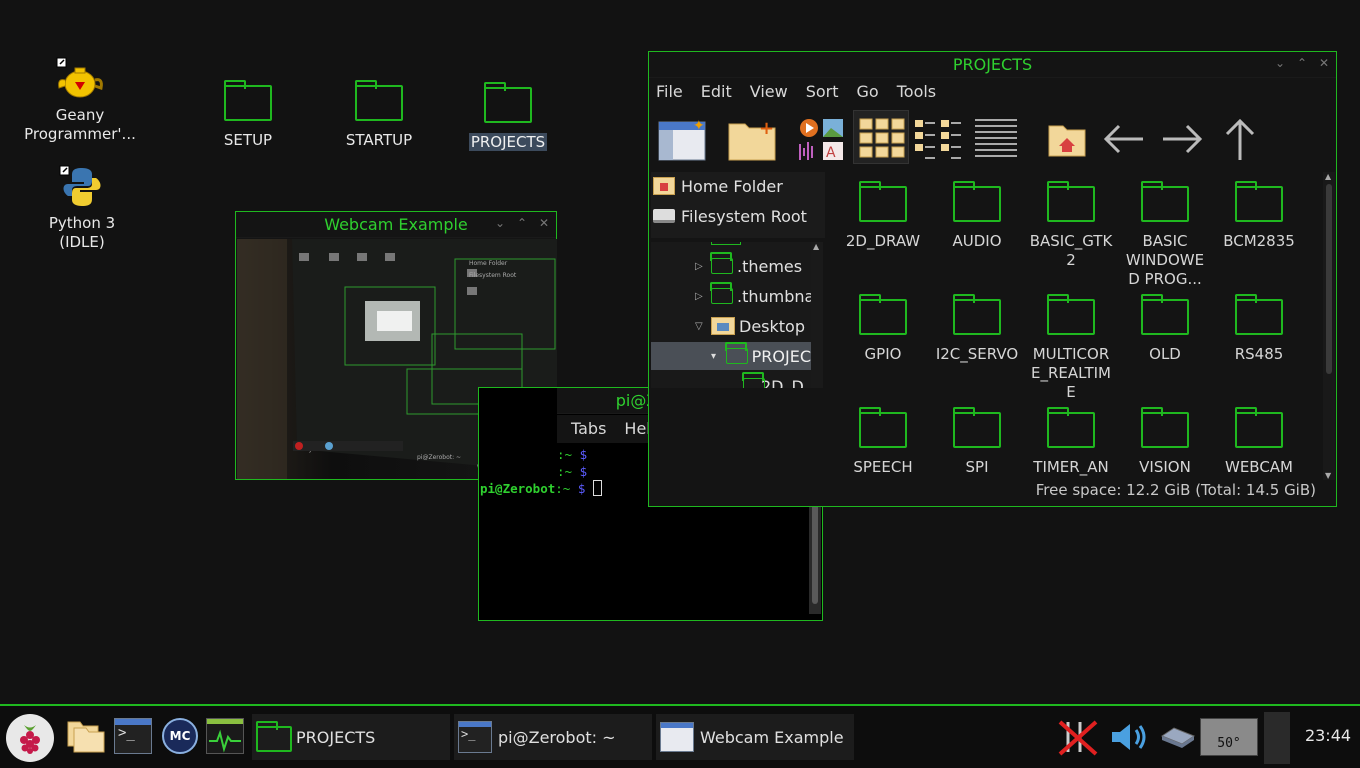 The image size is (1360, 768). What do you see at coordinates (493, 275) in the screenshot?
I see `svg-text: Filesystem Root` at bounding box center [493, 275].